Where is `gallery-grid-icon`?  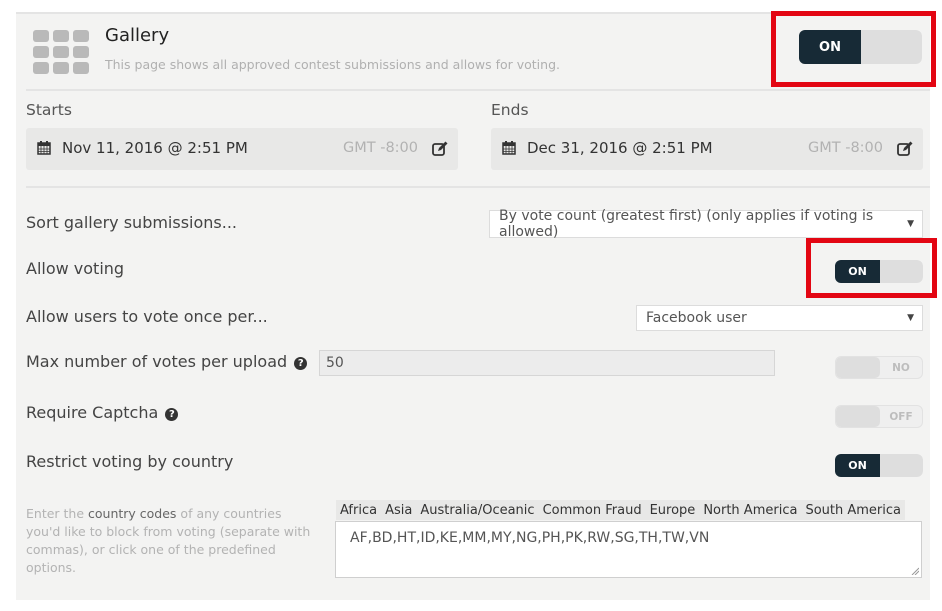 gallery-grid-icon is located at coordinates (62, 52).